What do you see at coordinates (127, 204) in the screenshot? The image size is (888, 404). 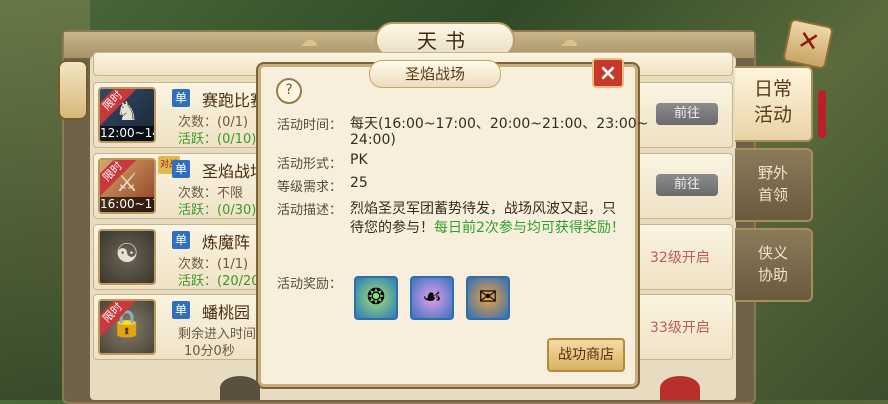 I see `activity-time: 16:00~17:00` at bounding box center [127, 204].